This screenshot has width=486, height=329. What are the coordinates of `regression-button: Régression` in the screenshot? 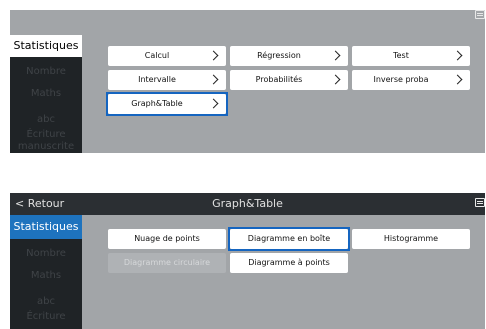 It's located at (289, 56).